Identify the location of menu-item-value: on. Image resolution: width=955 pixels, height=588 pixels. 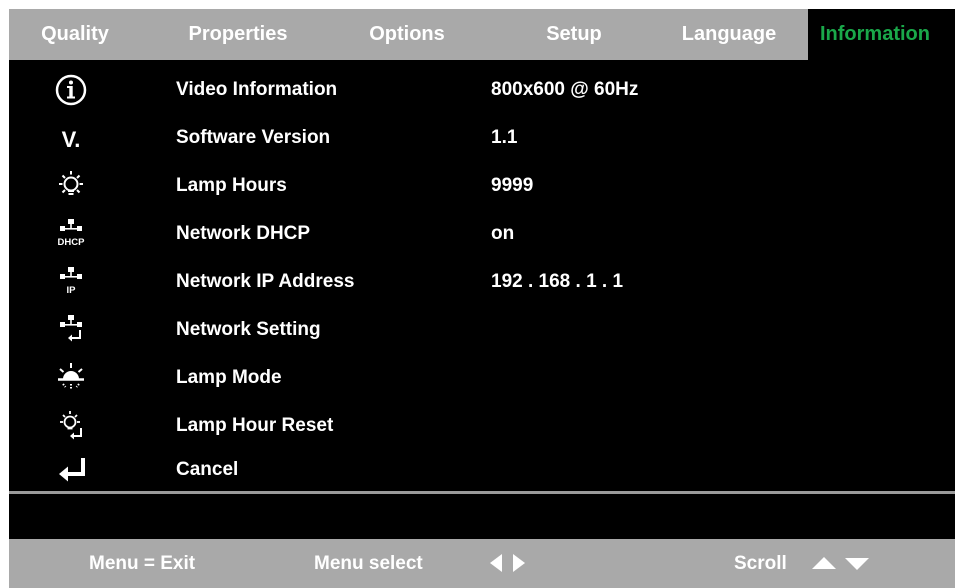
(503, 233).